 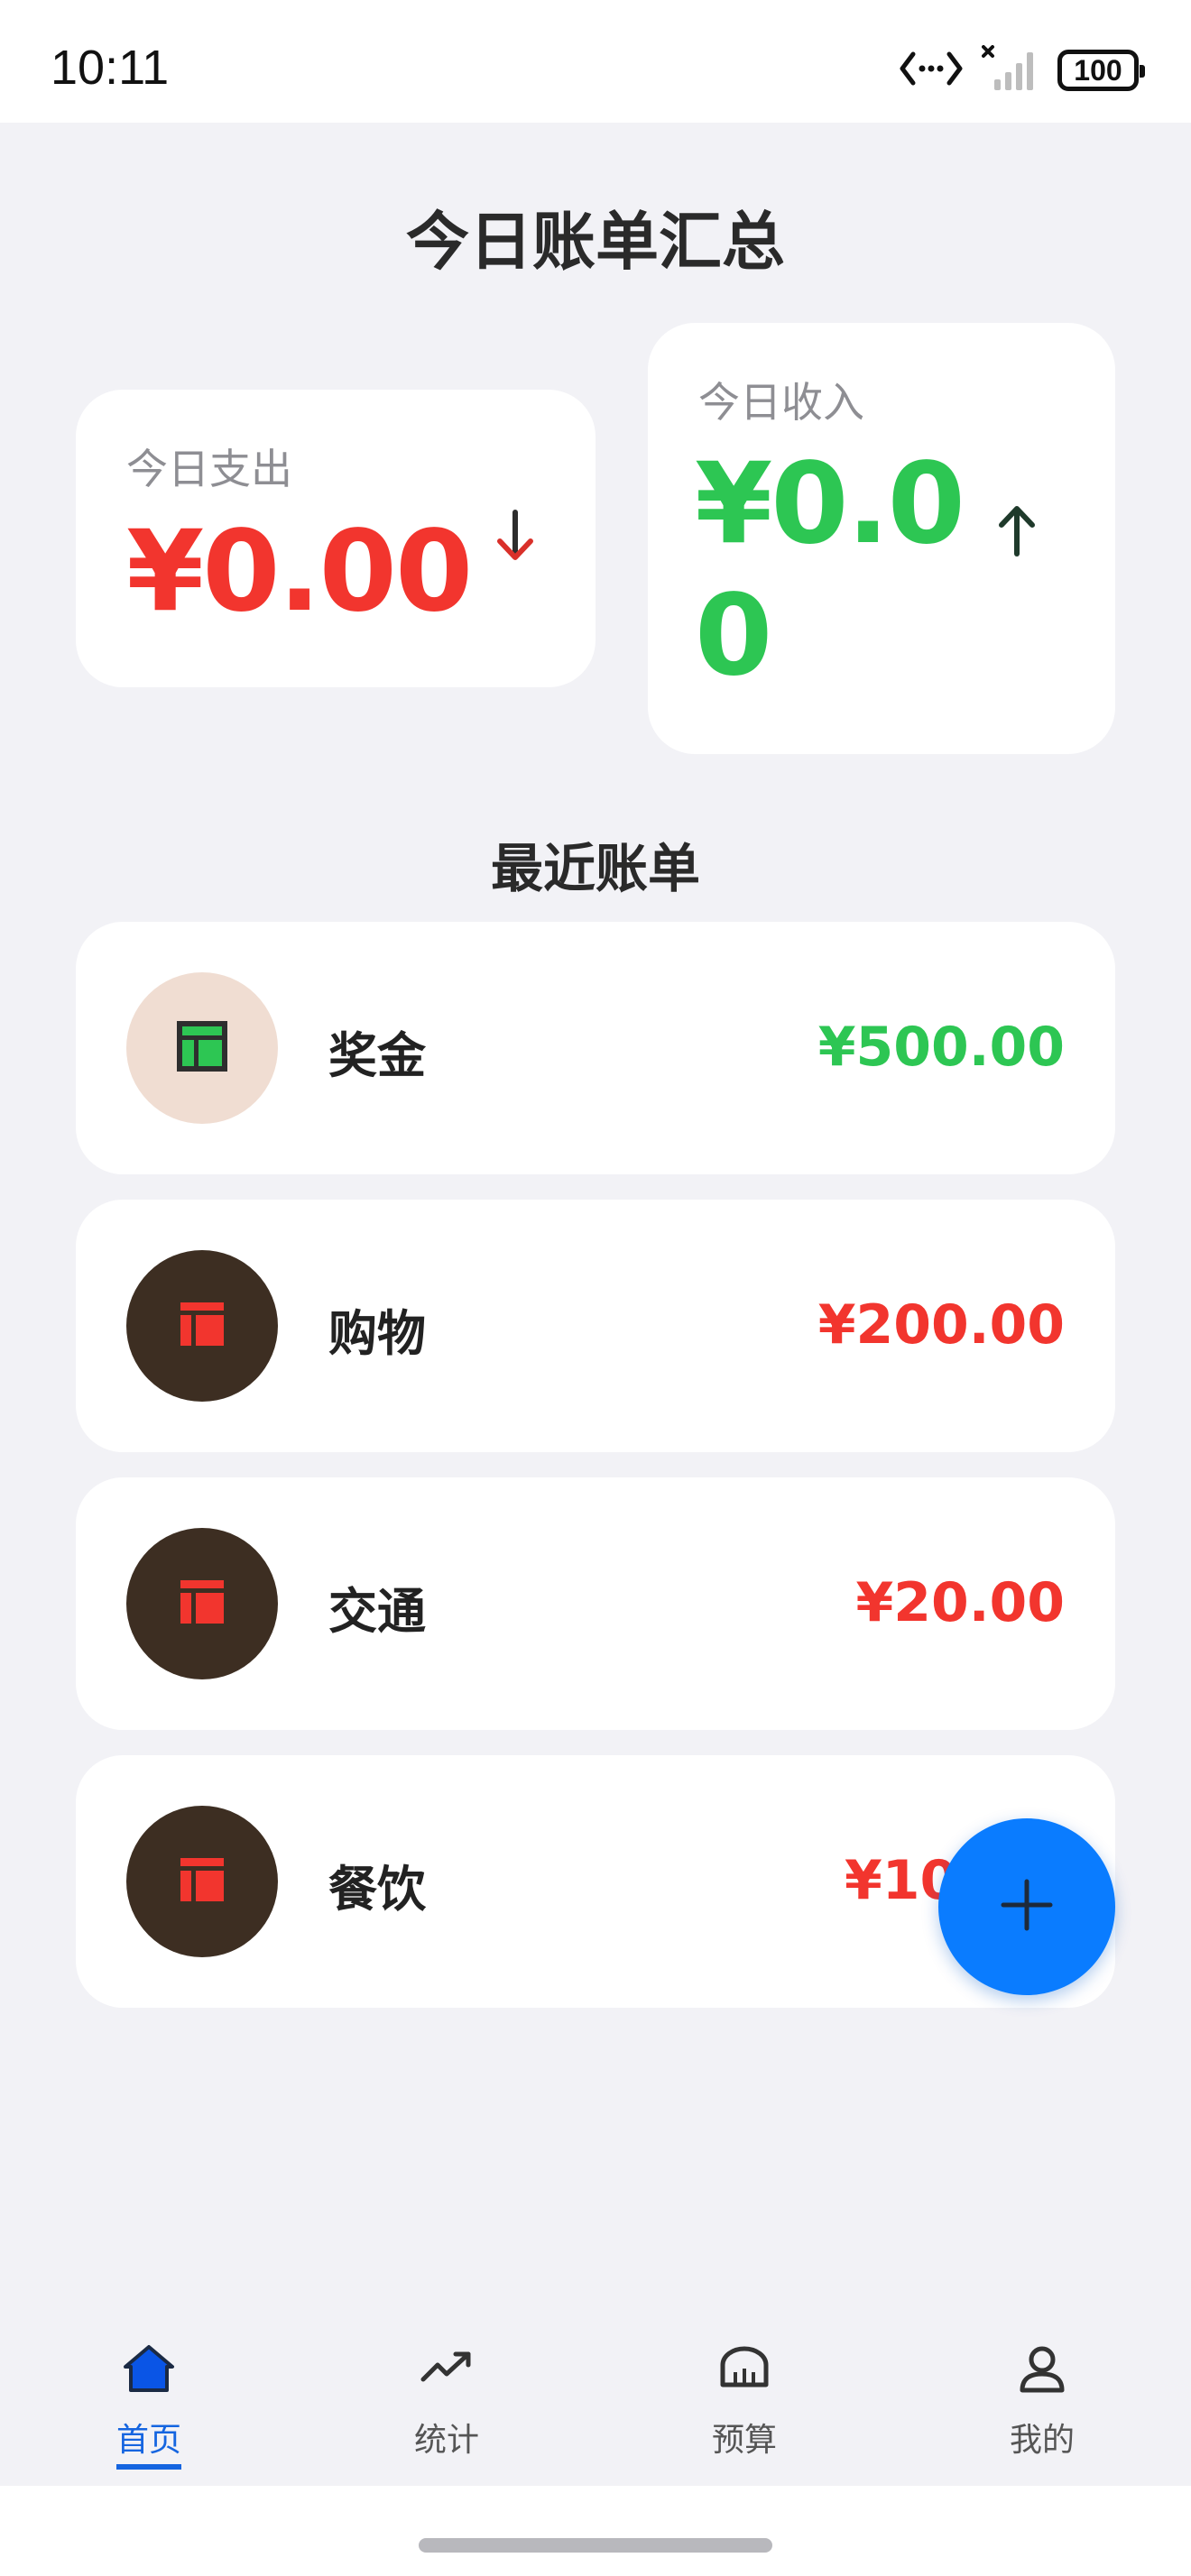 I want to click on user-icon, so click(x=1042, y=2370).